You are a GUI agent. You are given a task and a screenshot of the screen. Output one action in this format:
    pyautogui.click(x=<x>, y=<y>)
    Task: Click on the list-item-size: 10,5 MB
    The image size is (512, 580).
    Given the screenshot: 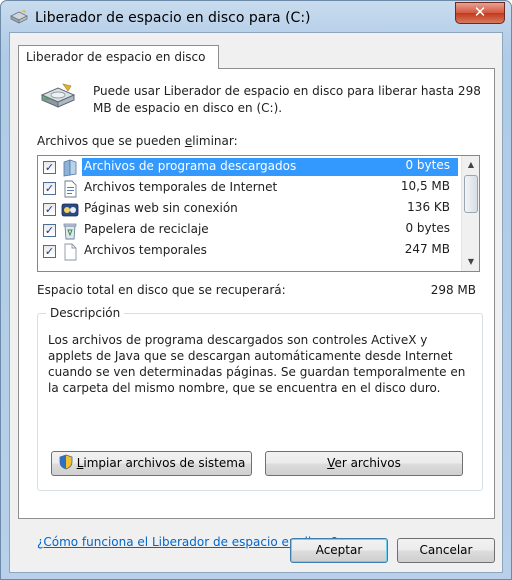 What is the action you would take?
    pyautogui.click(x=425, y=186)
    